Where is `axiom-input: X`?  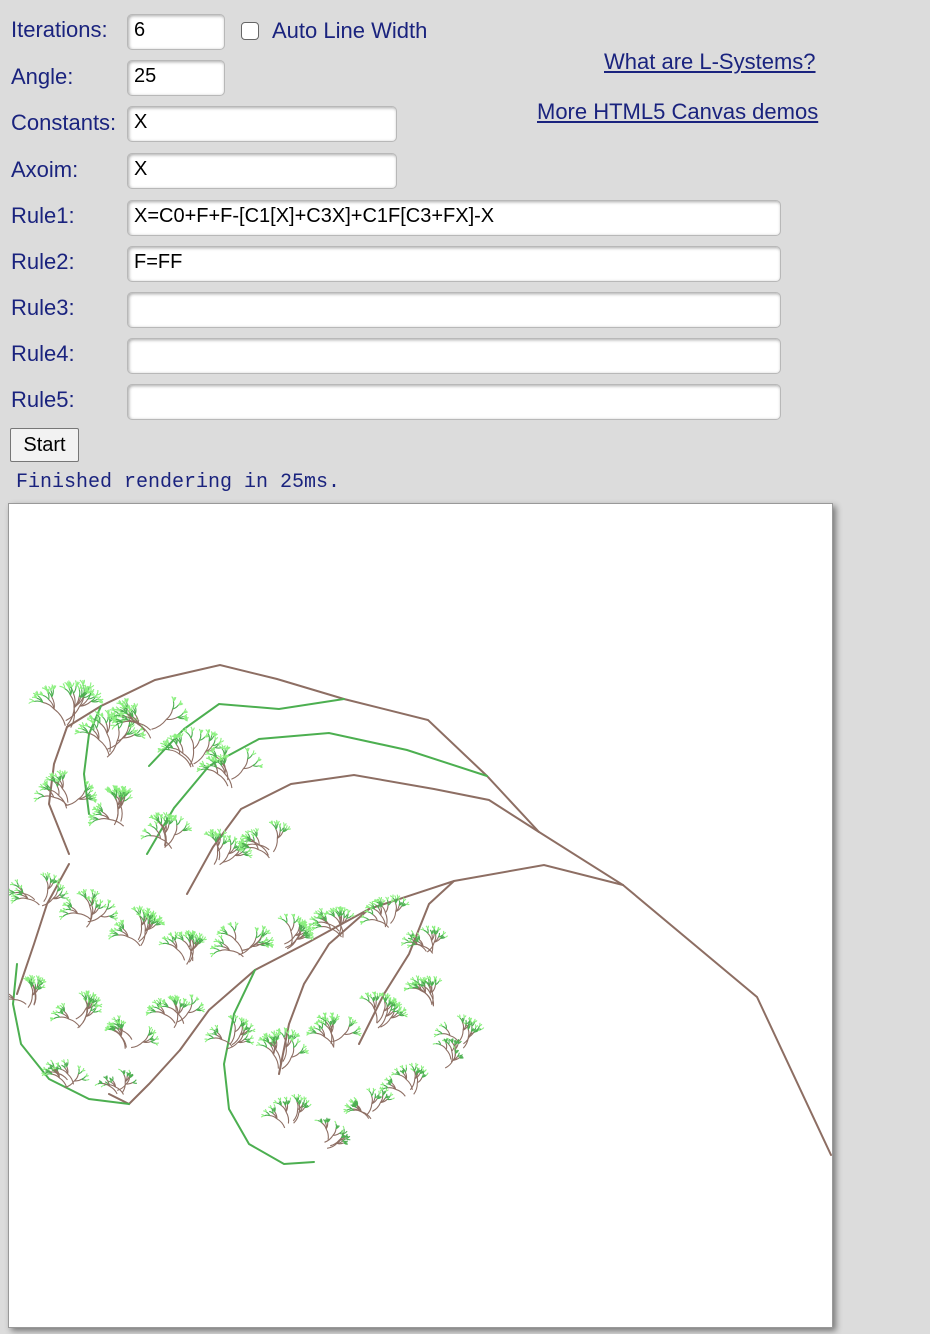
axiom-input: X is located at coordinates (262, 171).